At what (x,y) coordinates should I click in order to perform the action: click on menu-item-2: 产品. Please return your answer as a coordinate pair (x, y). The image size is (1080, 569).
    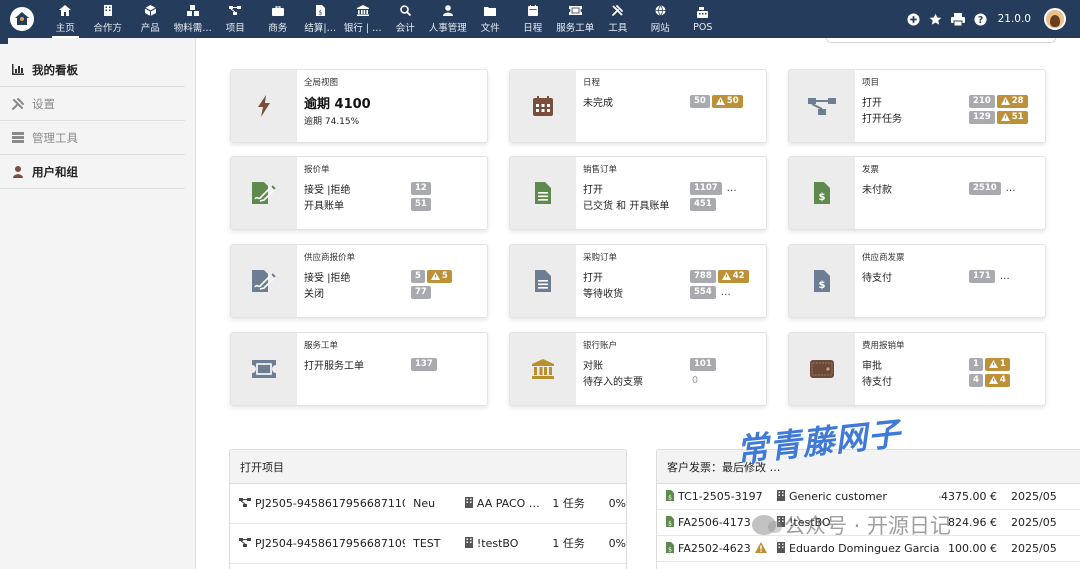
    Looking at the image, I should click on (150, 19).